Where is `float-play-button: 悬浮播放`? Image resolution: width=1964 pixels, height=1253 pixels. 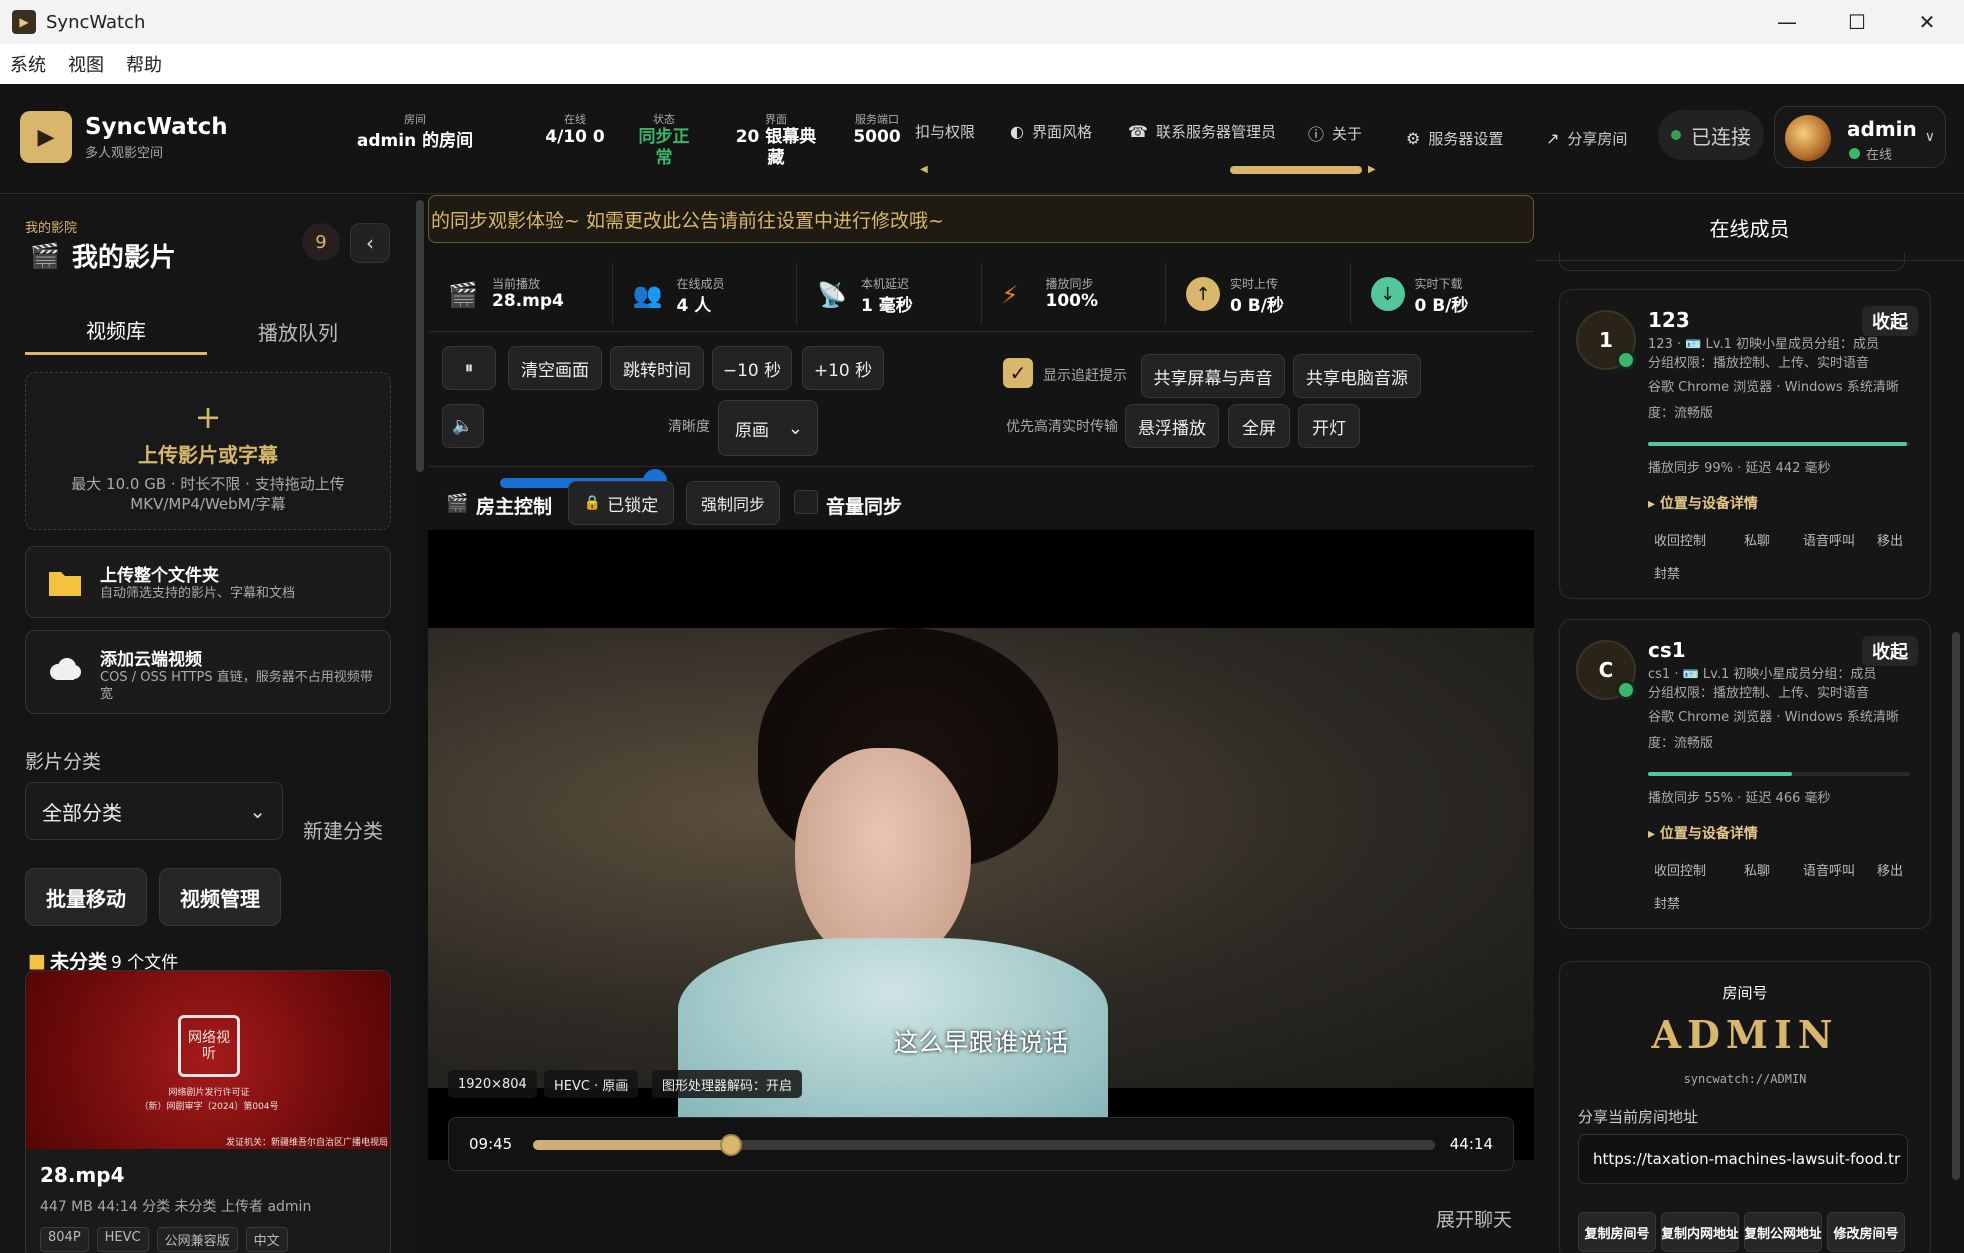
float-play-button: 悬浮播放 is located at coordinates (1172, 426).